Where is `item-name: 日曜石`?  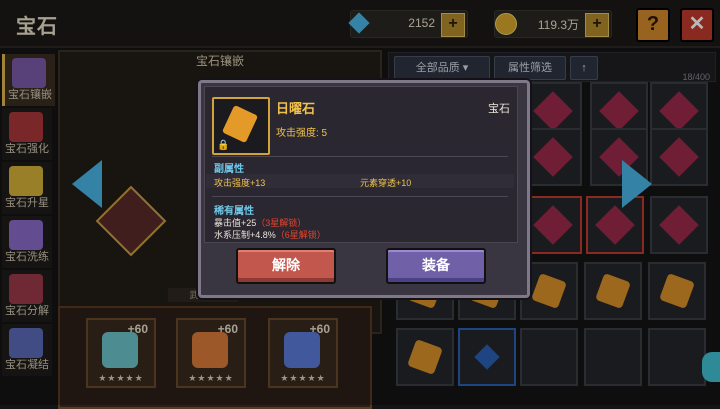
item-name: 日曜石 is located at coordinates (296, 108).